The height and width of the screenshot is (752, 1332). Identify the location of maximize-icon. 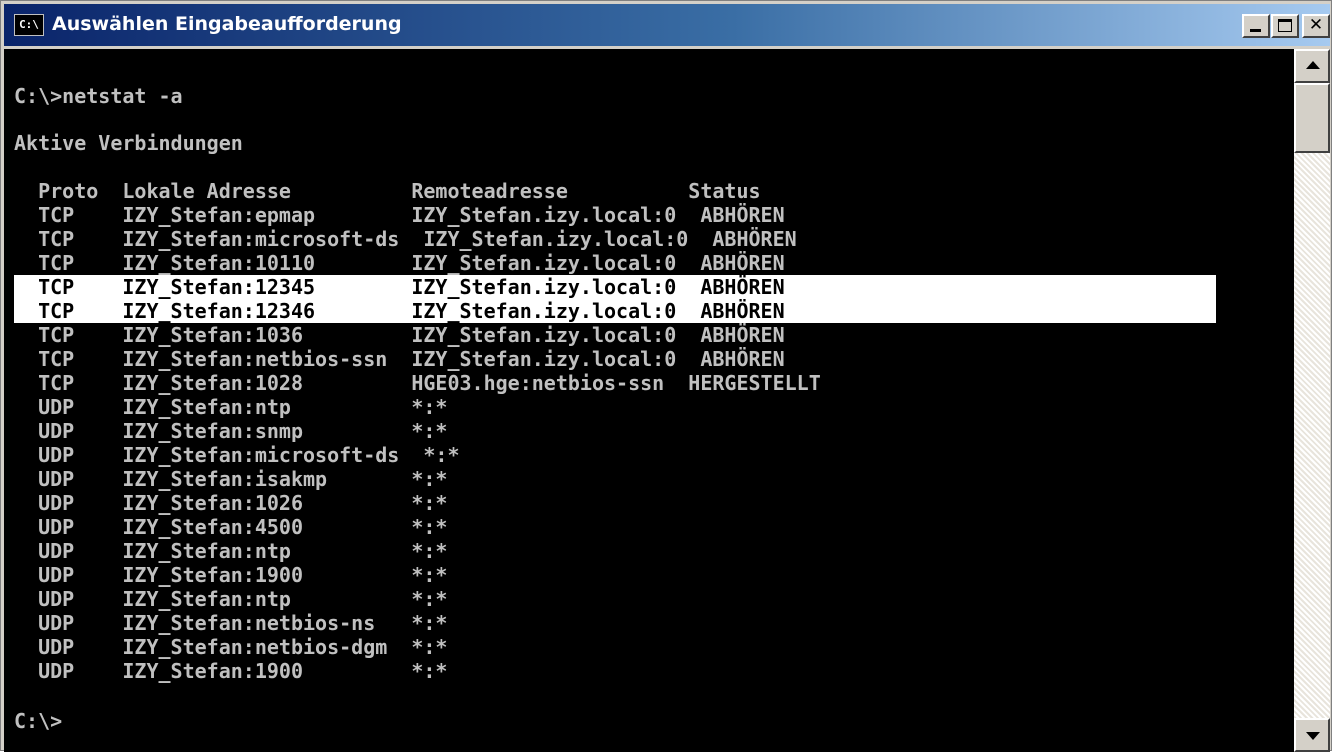
(1285, 25).